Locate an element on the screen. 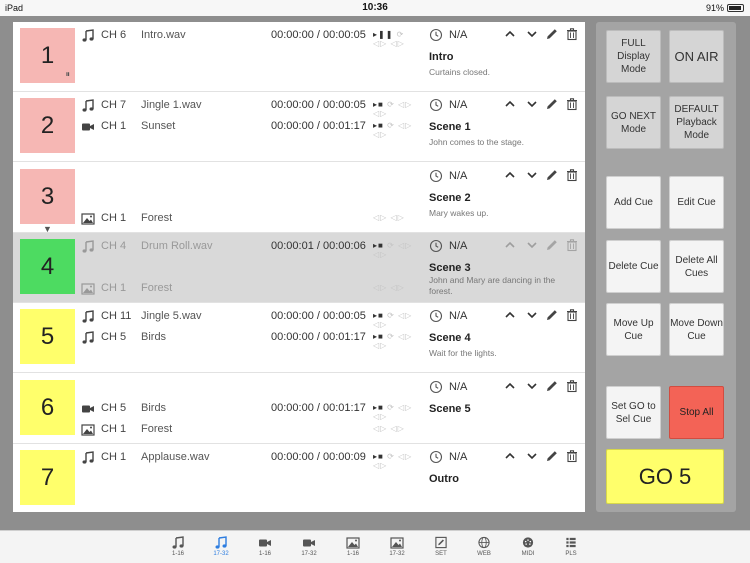  add-cue-button: Add Cue is located at coordinates (633, 202).